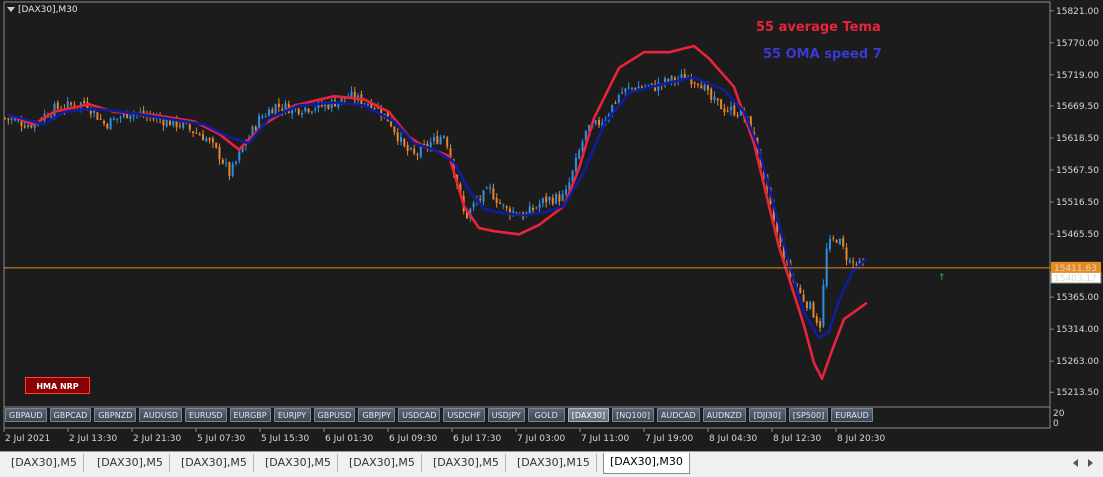 The width and height of the screenshot is (1103, 477). I want to click on symbol-button-gold: GOLD, so click(546, 415).